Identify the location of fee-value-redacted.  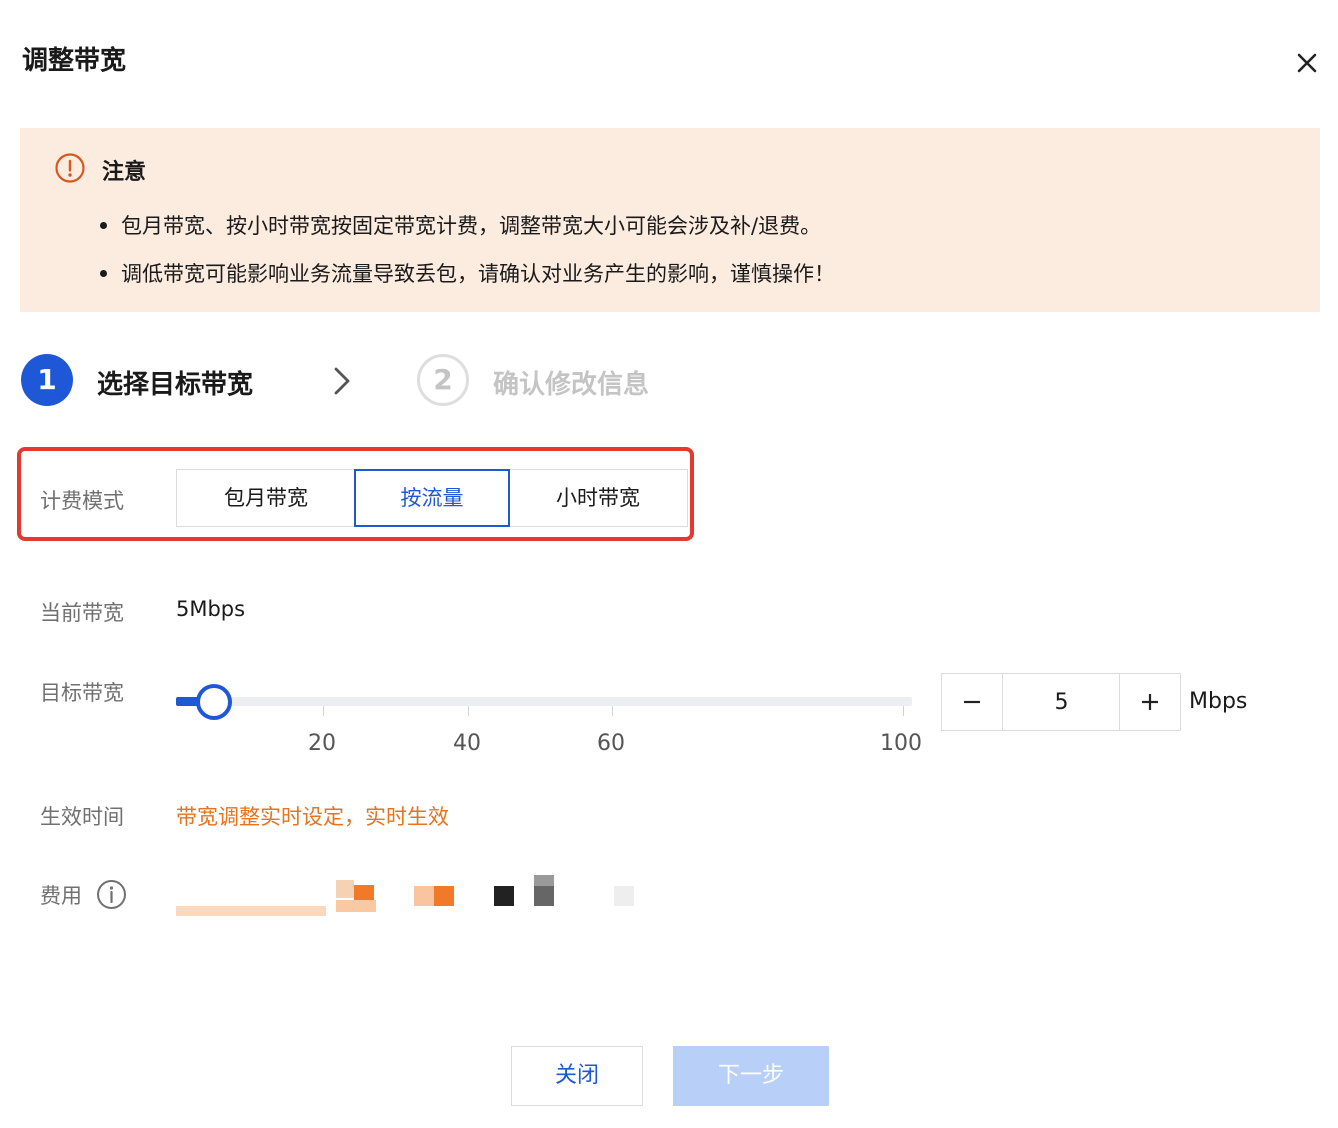
(416, 900).